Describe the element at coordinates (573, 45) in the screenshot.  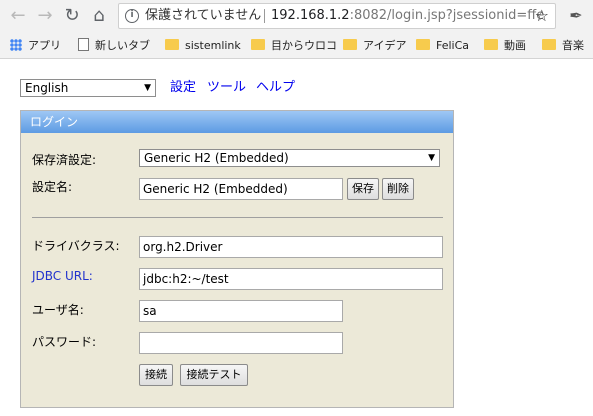
I see `bookmark-label: 音楽` at that location.